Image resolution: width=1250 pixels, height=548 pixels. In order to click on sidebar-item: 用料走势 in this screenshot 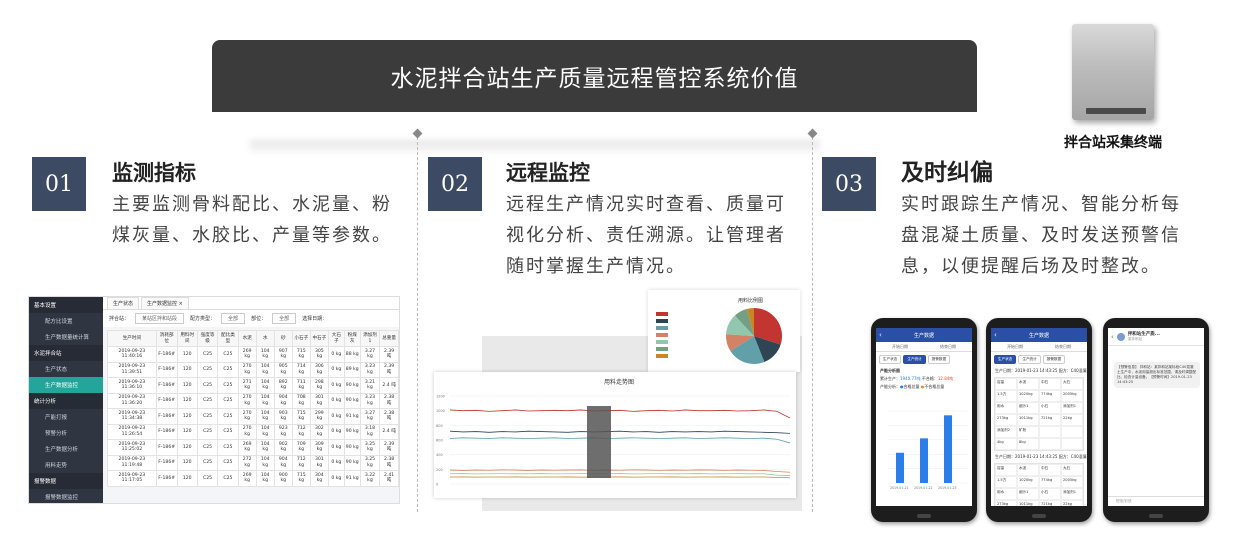, I will do `click(66, 465)`.